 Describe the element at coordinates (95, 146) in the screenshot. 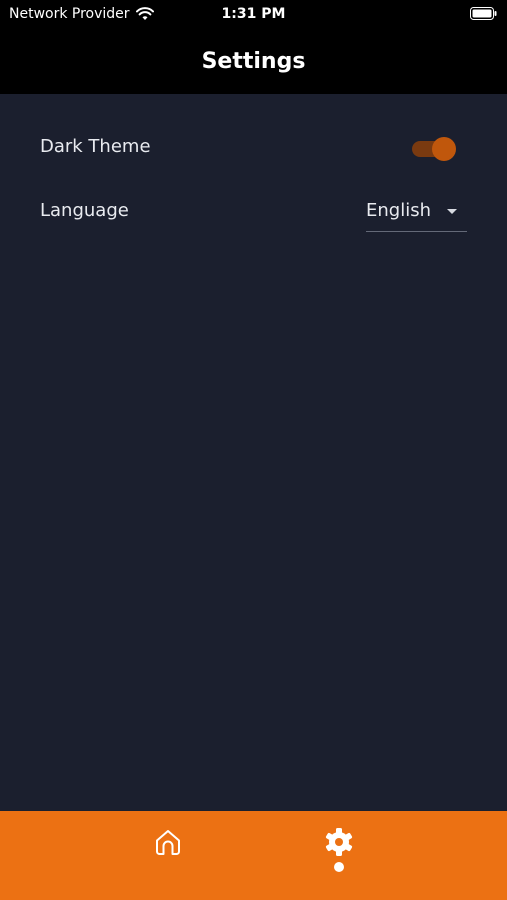

I see `dark-theme-label: Dark Theme` at that location.